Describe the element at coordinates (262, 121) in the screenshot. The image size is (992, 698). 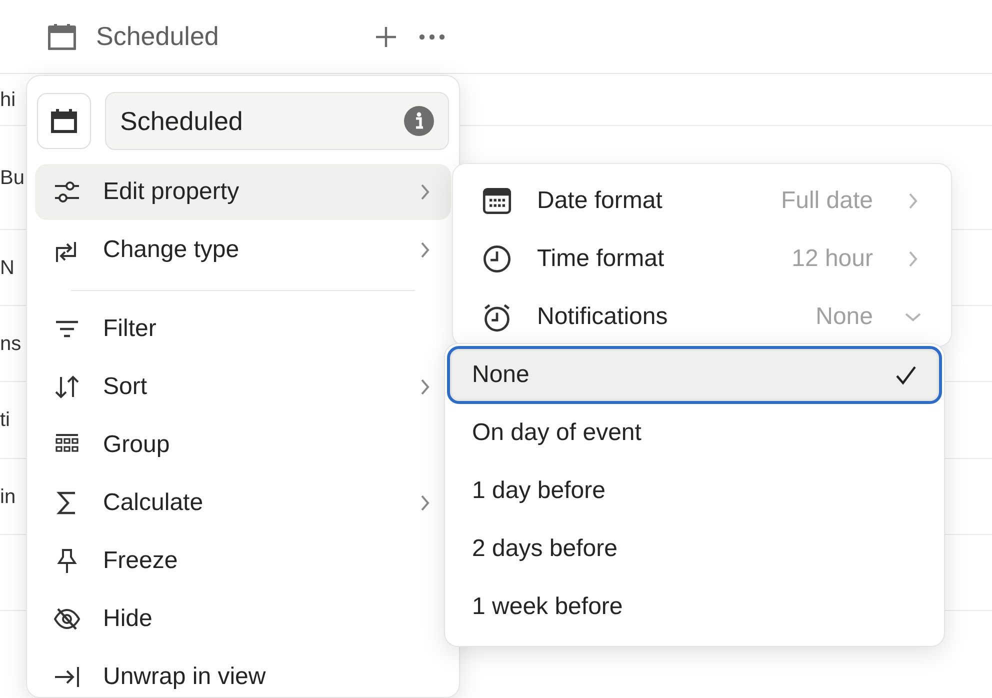
I see `property-name-input: Scheduled` at that location.